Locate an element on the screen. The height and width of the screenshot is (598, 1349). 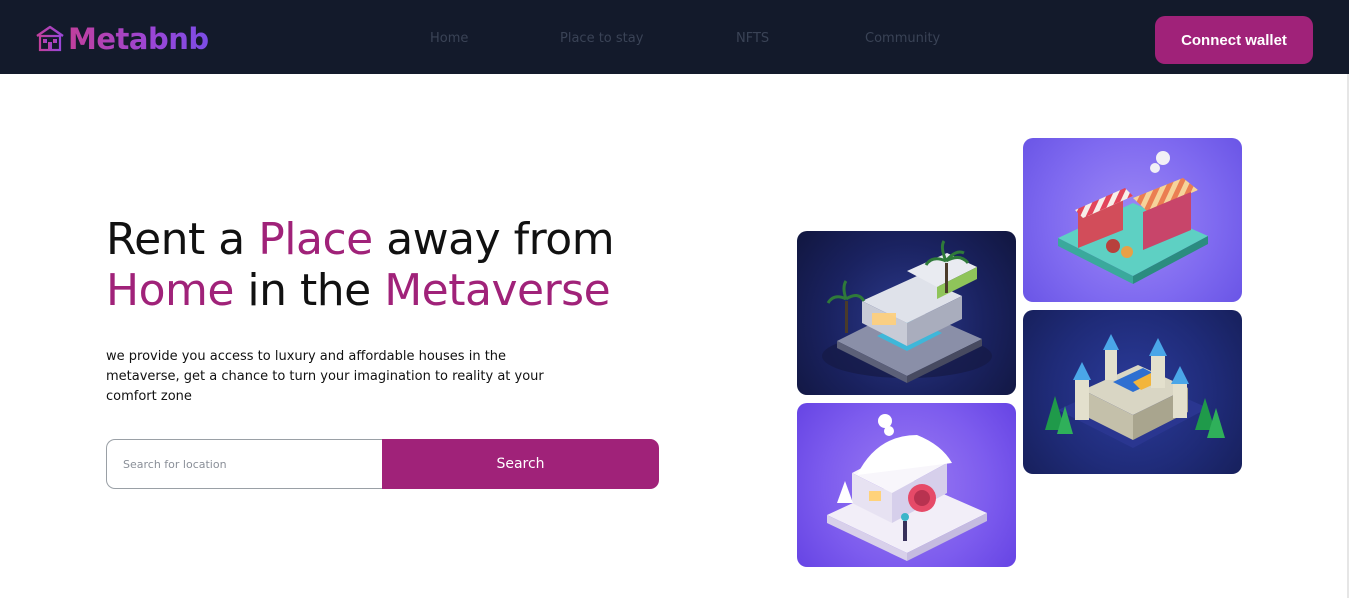
search-button: Search is located at coordinates (520, 464).